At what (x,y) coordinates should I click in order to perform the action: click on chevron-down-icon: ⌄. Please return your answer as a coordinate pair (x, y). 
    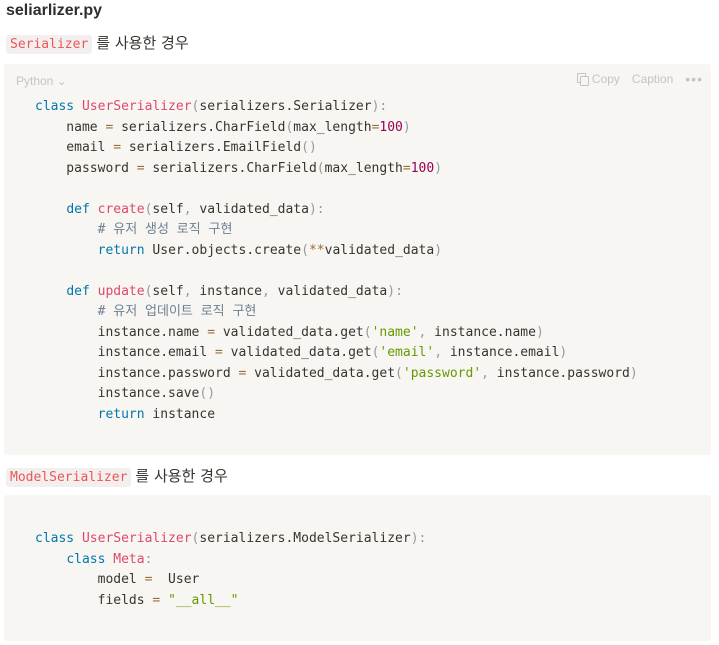
    Looking at the image, I should click on (61, 81).